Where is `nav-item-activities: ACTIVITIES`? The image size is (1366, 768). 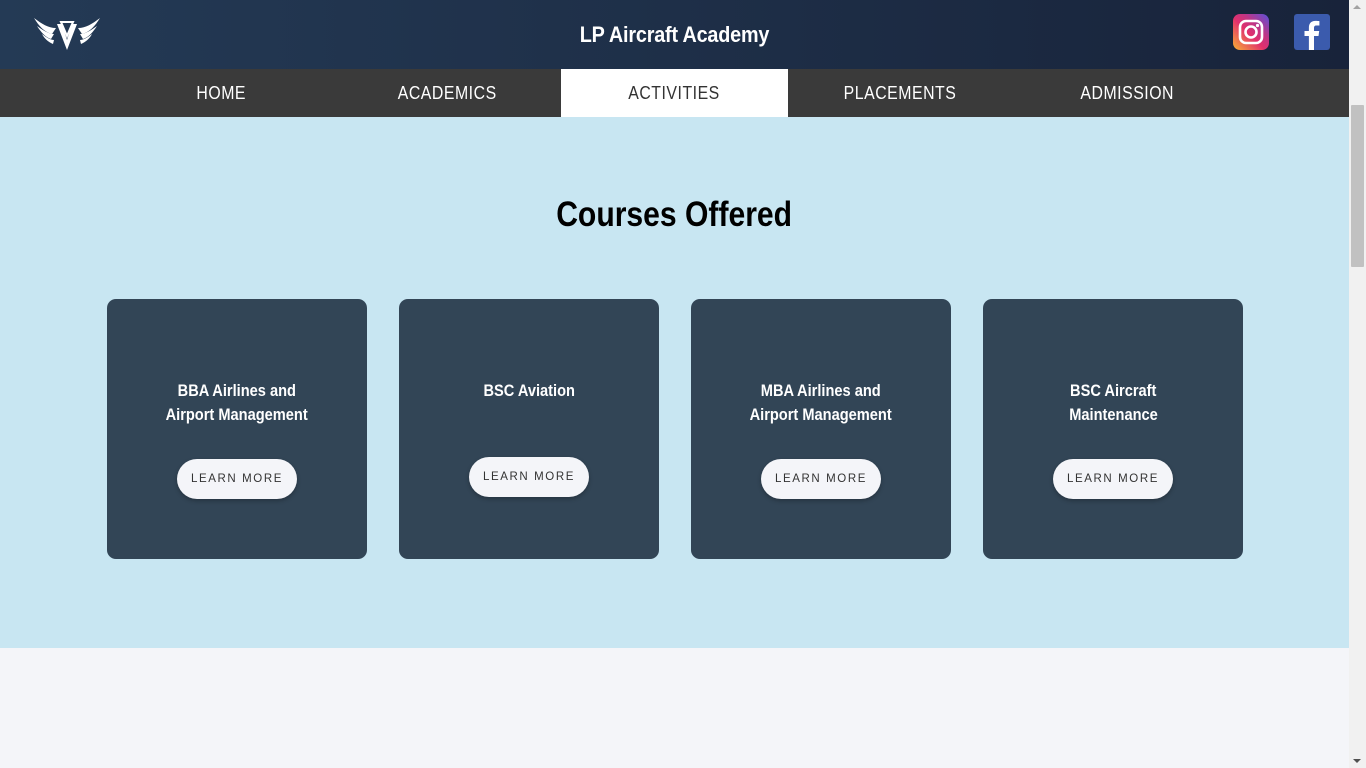 nav-item-activities: ACTIVITIES is located at coordinates (674, 93).